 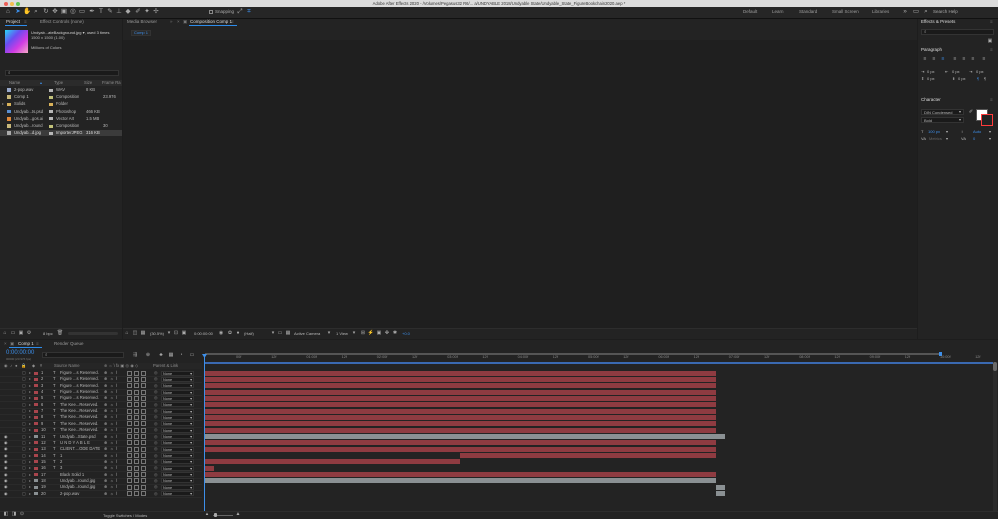 What do you see at coordinates (141, 33) in the screenshot?
I see `comp-breadcrumb: Comp 1` at bounding box center [141, 33].